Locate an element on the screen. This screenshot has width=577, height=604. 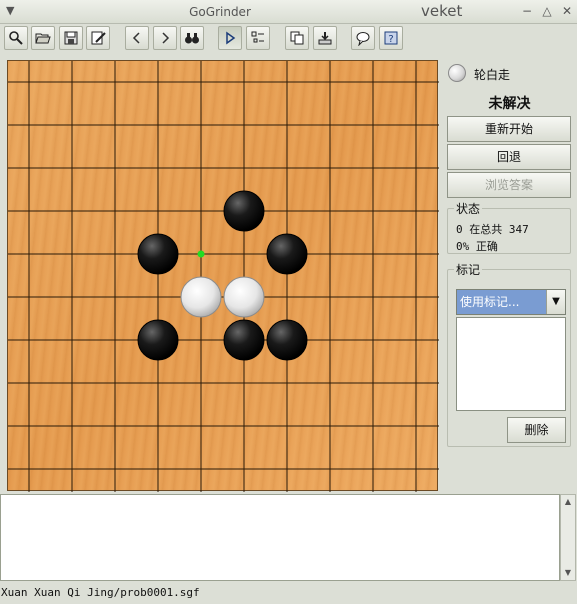
user-label: veket is located at coordinates (442, 11).